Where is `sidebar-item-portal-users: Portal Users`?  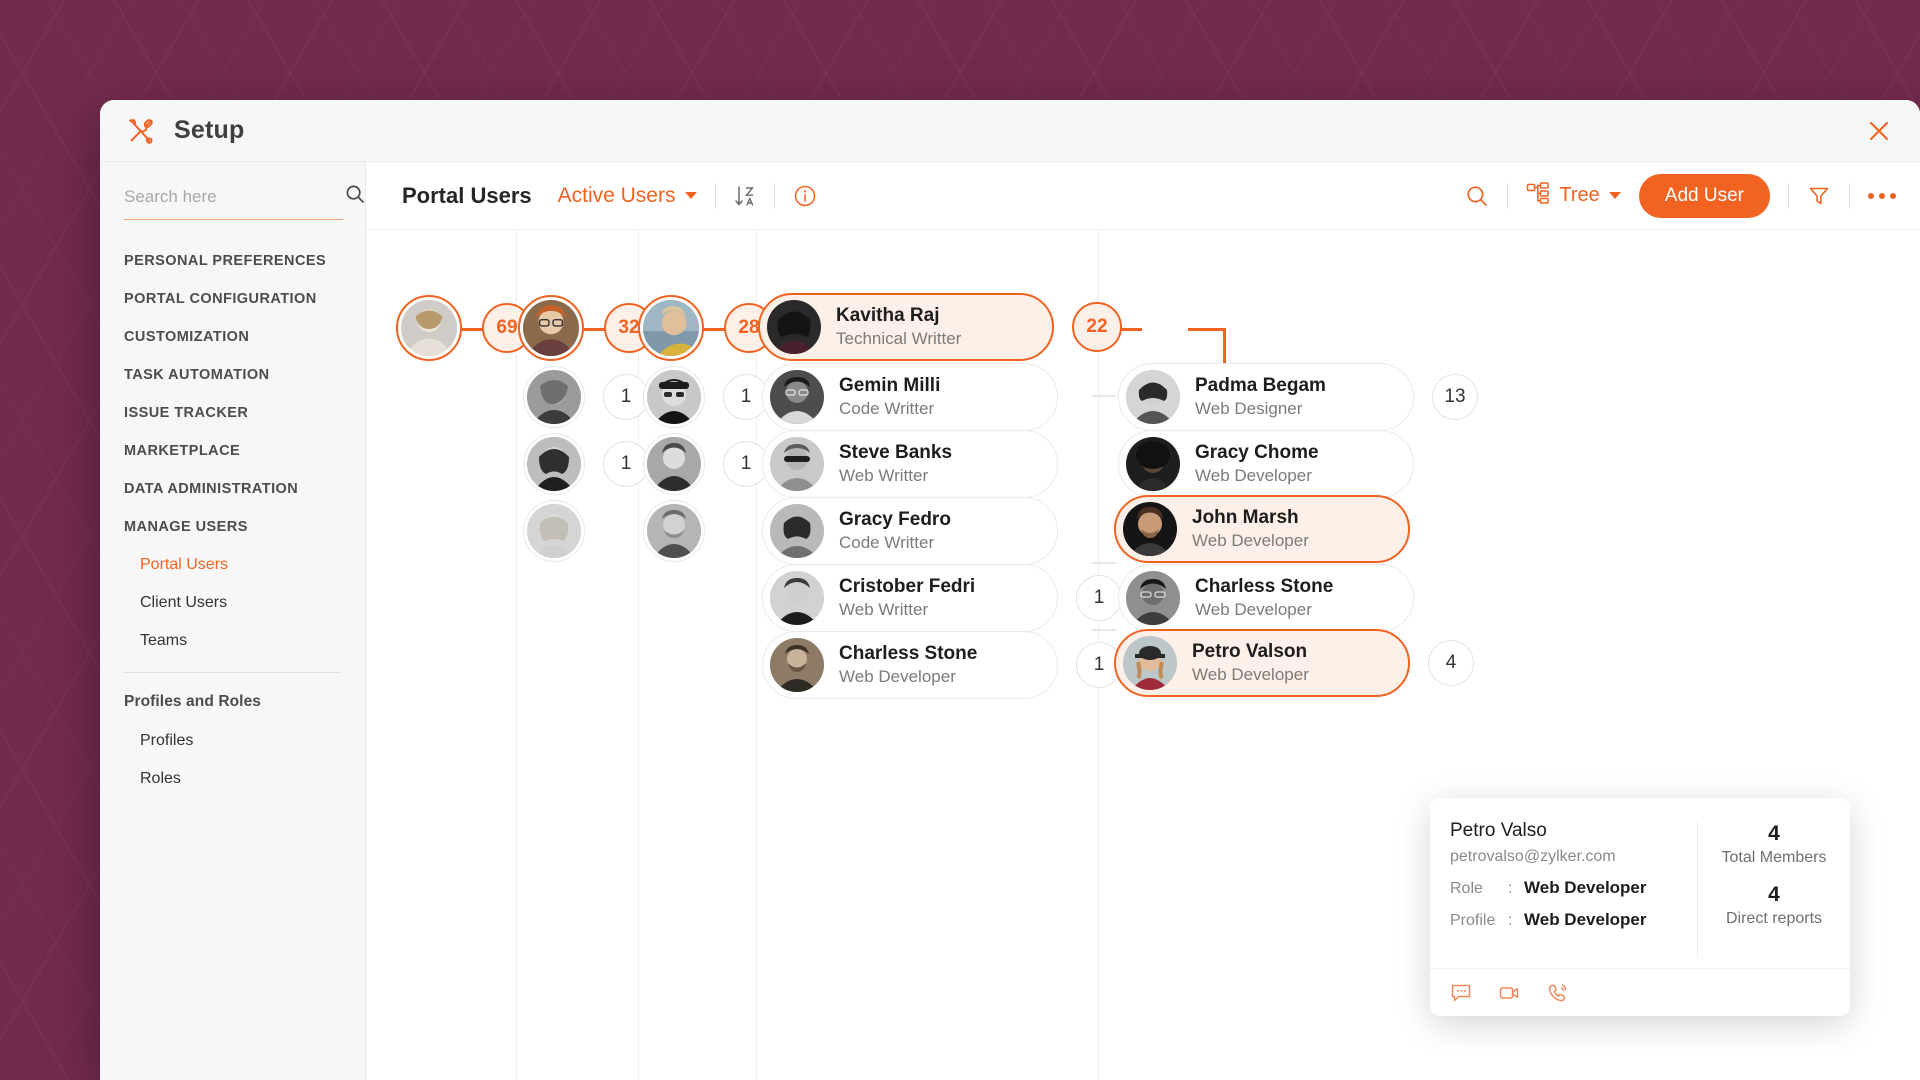
sidebar-item-portal-users: Portal Users is located at coordinates (232, 565).